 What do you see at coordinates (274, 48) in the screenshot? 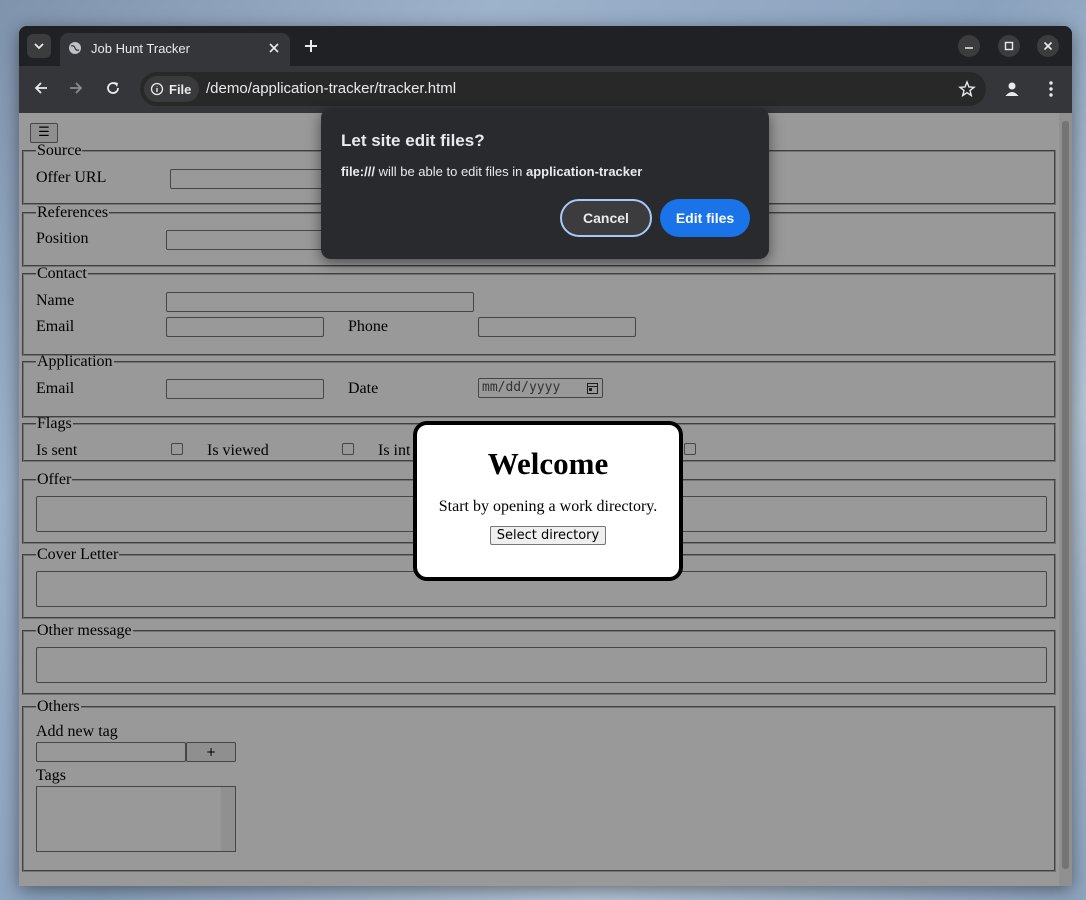
I see `close-tab-icon` at bounding box center [274, 48].